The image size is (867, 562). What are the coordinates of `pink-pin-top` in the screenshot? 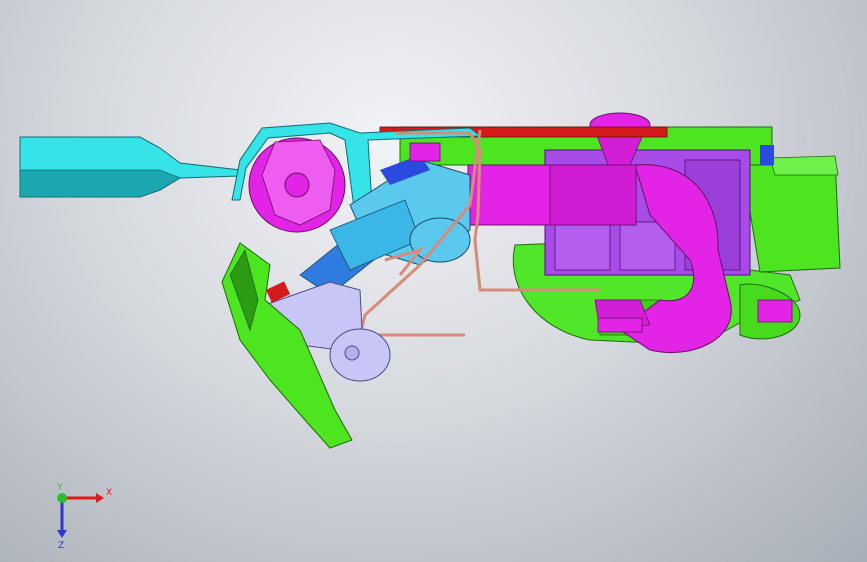 It's located at (425, 152).